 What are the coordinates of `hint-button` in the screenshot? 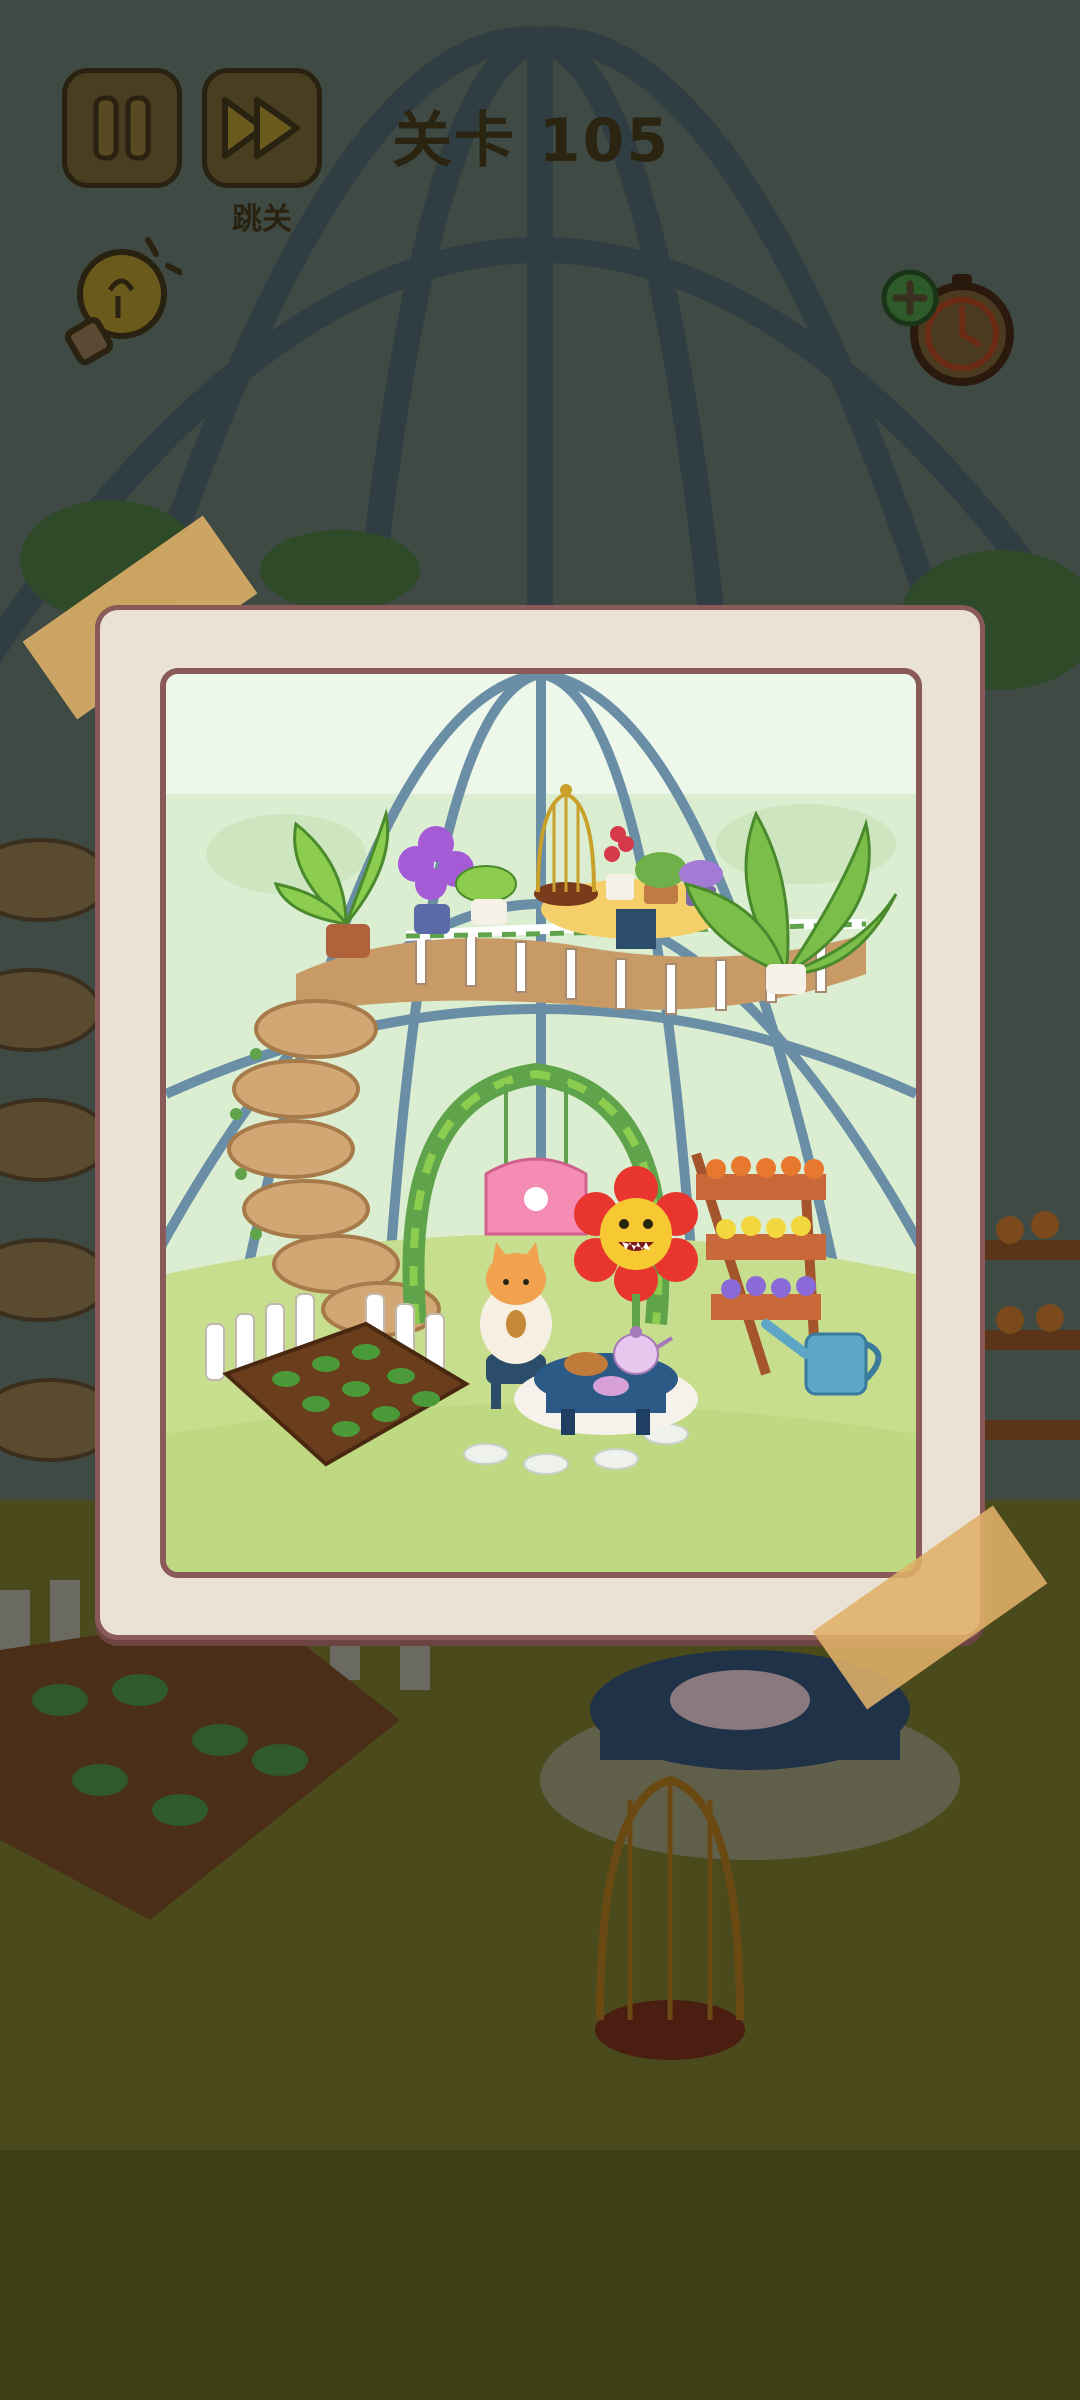 It's located at (122, 302).